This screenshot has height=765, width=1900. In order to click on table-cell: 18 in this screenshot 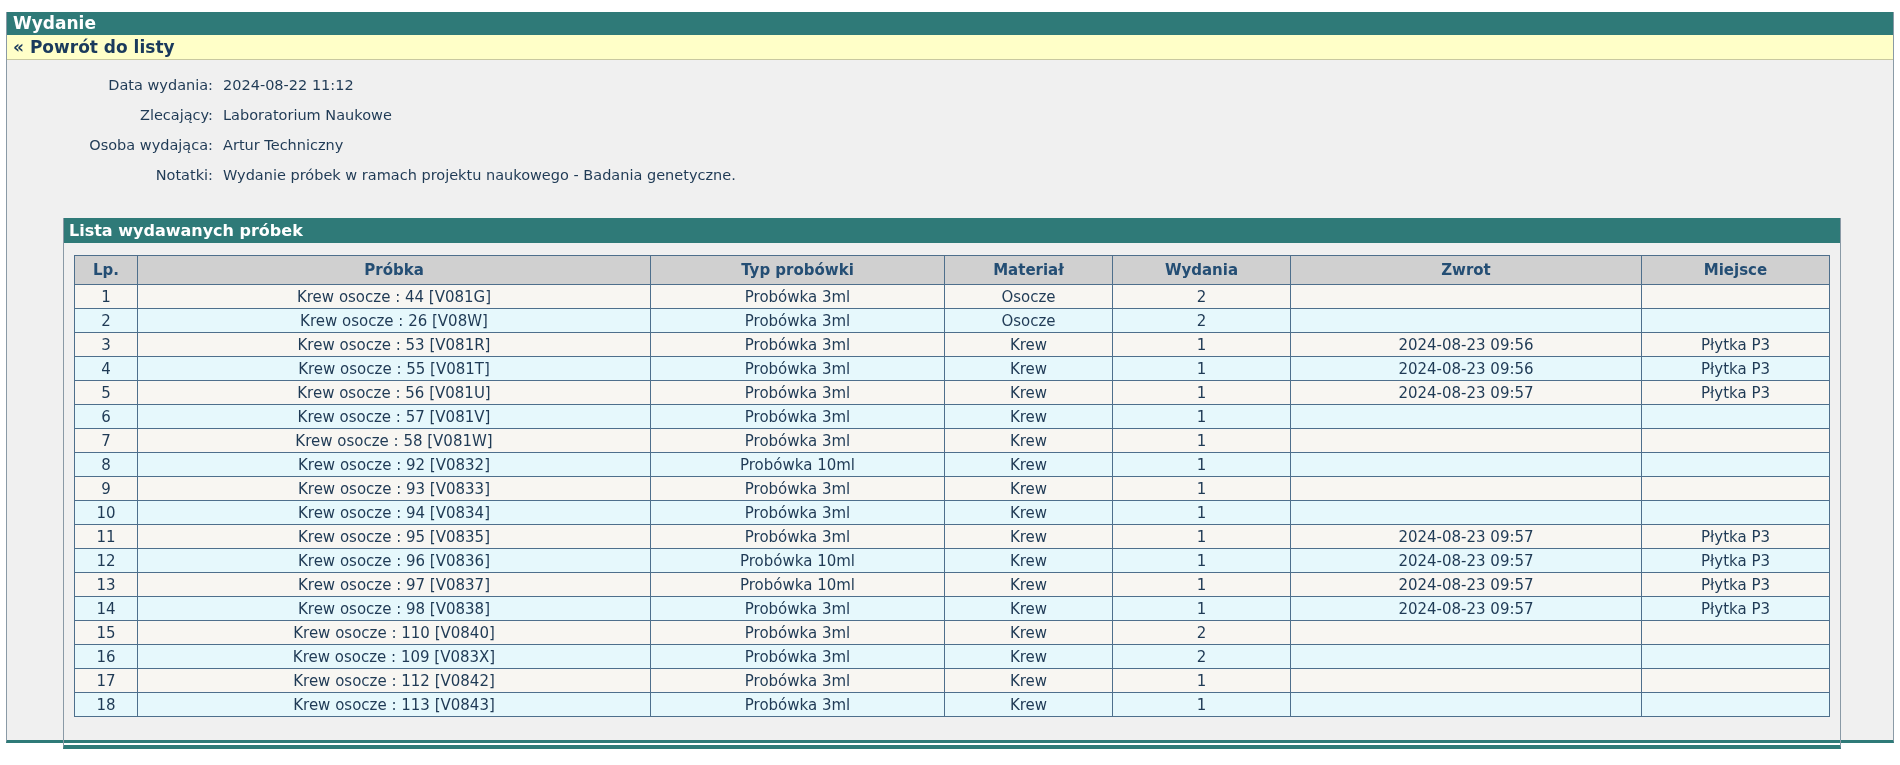, I will do `click(106, 704)`.